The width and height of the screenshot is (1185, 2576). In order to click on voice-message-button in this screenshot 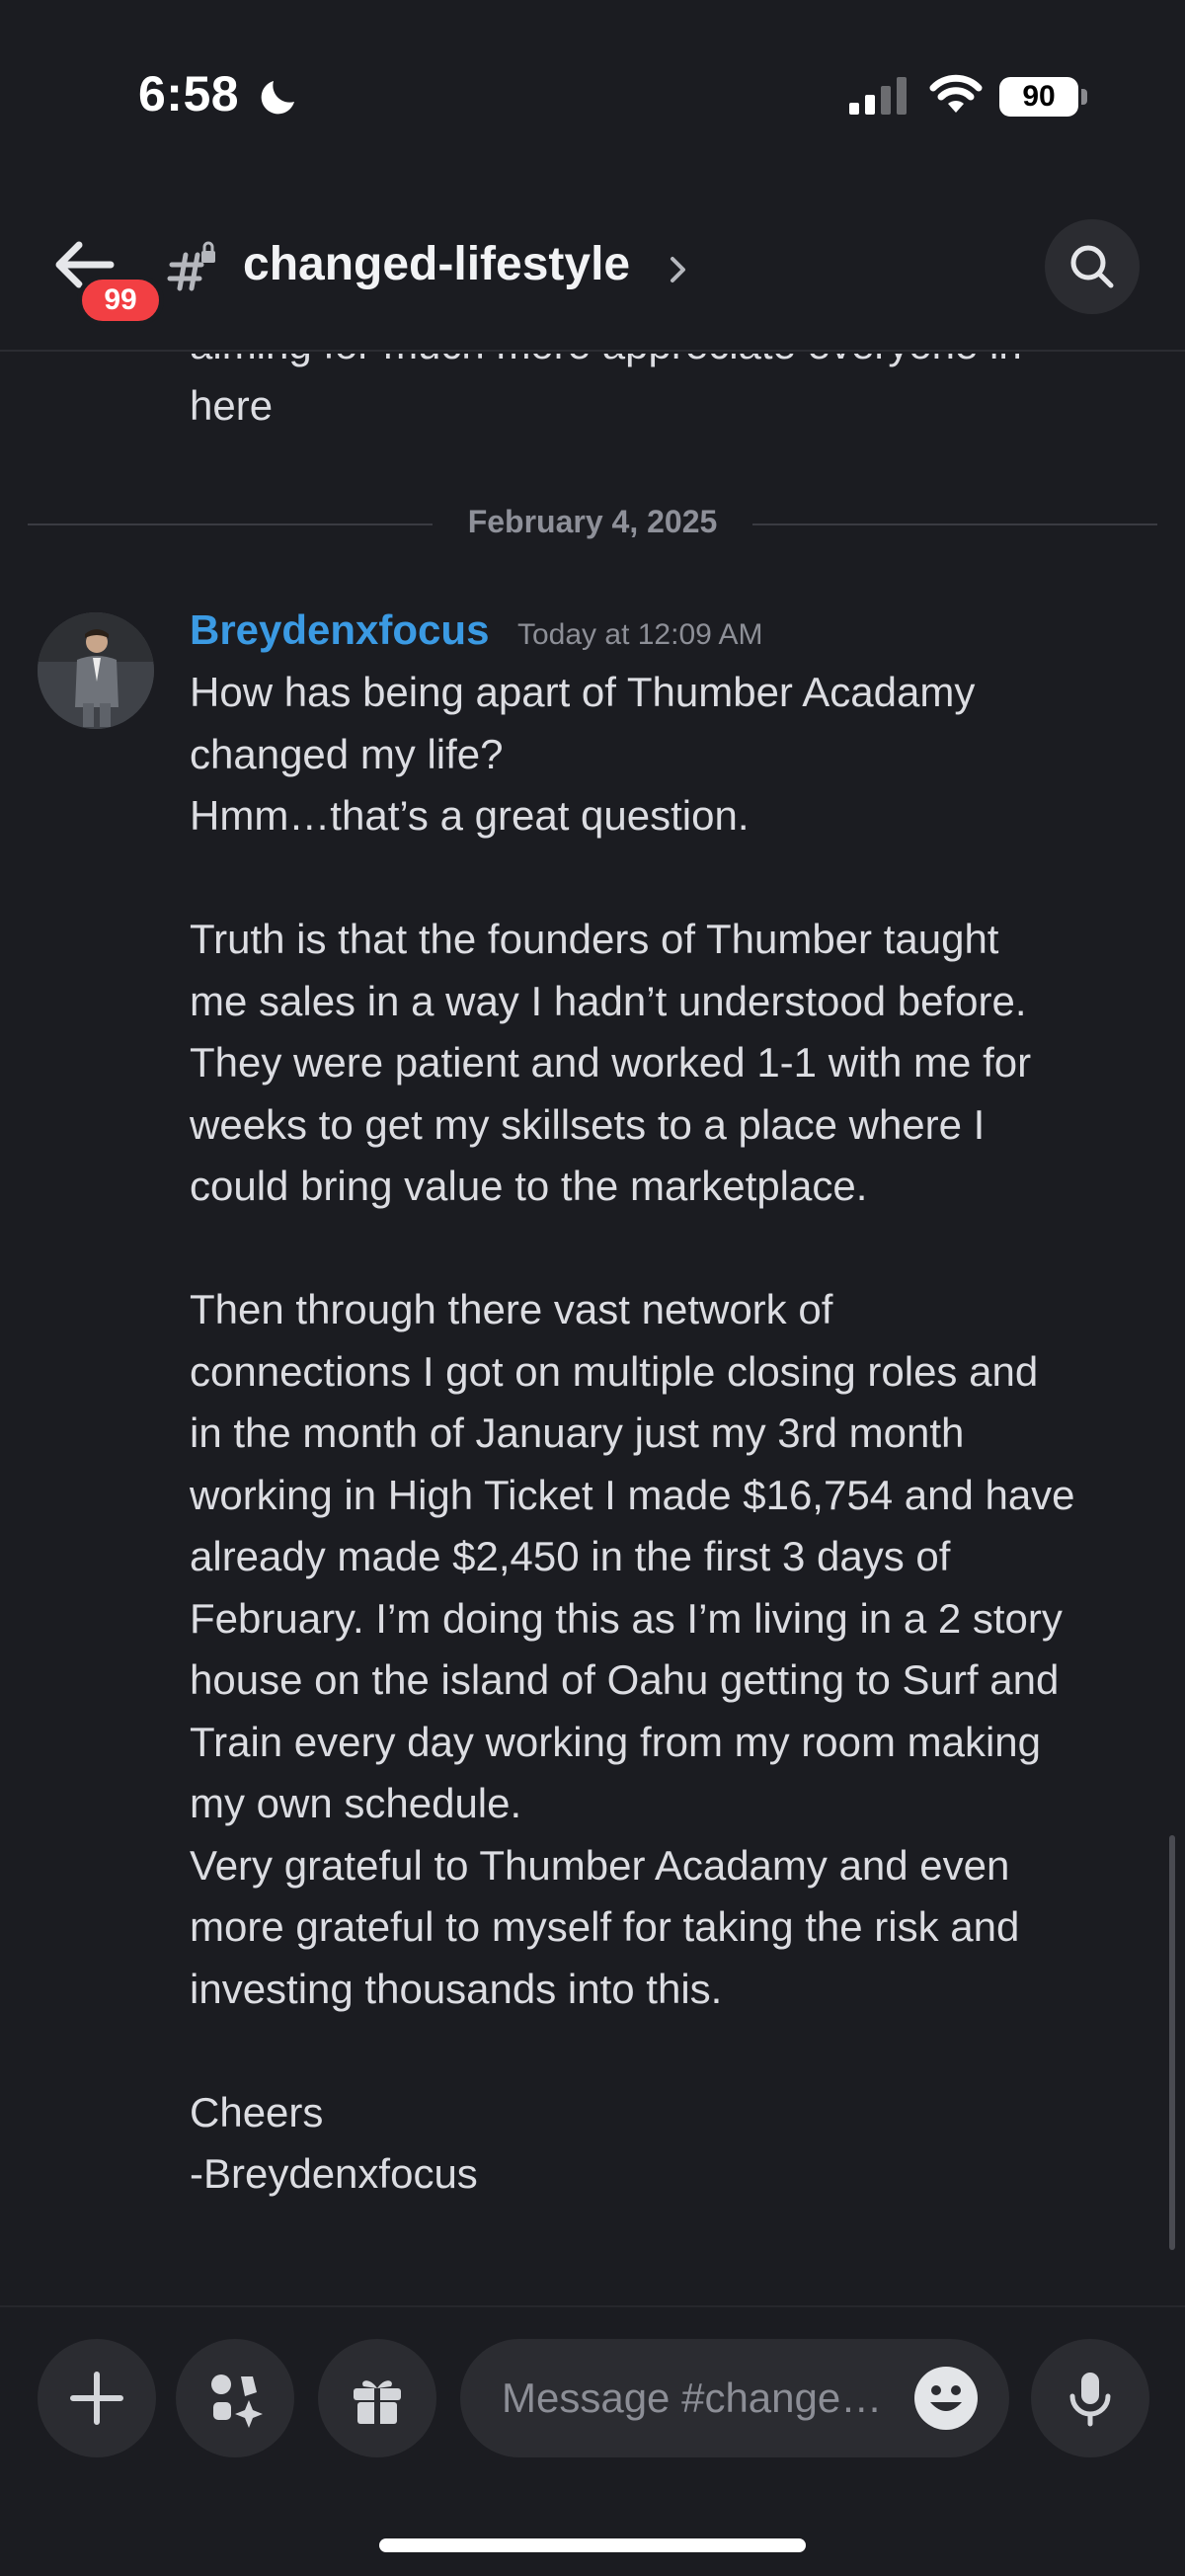, I will do `click(1090, 2398)`.